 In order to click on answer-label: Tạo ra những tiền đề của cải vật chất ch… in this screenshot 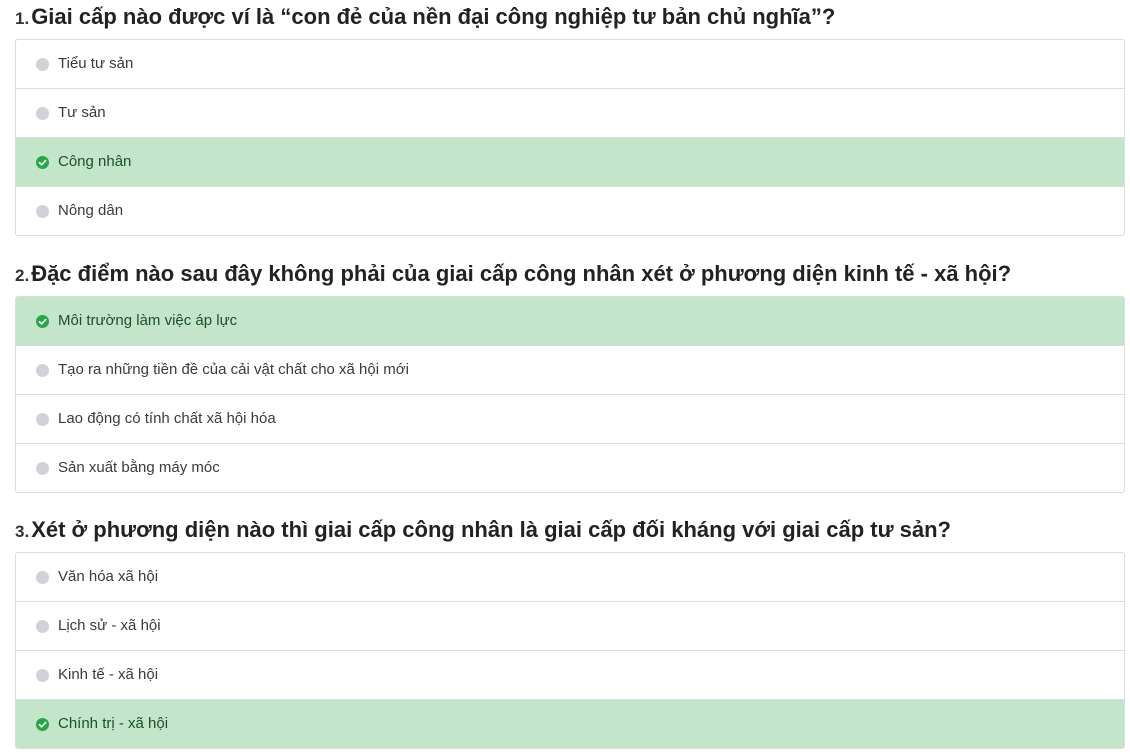, I will do `click(233, 369)`.